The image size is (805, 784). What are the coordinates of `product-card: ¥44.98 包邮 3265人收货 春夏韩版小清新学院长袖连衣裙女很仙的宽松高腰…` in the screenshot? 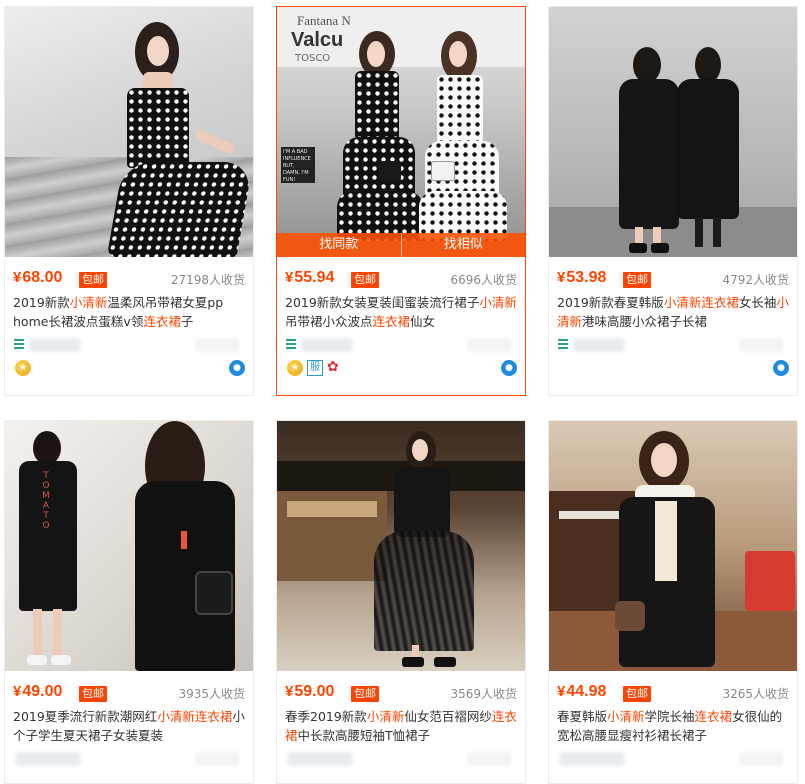 It's located at (673, 602).